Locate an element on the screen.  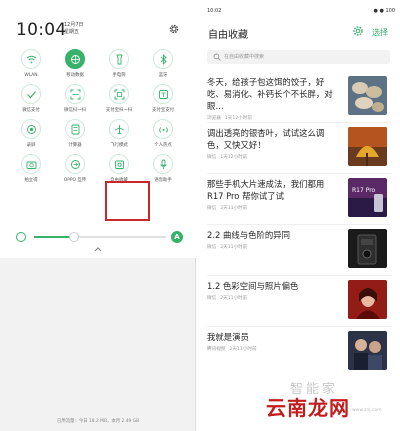
item-meta: 浏览器 1天12小时前 is located at coordinates (229, 118).